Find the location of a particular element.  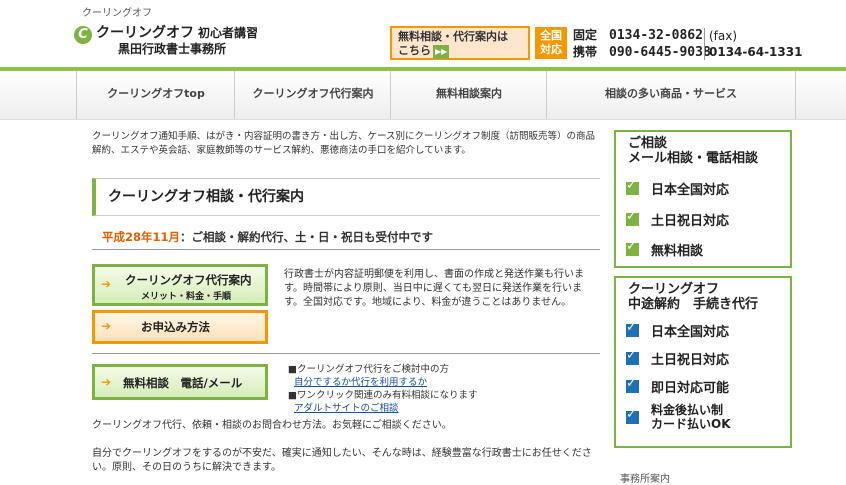

sidebar-consult-box: ご相談 メール相談・電話相談 日本全国対応 土日祝日対応 無料相談 is located at coordinates (703, 199).